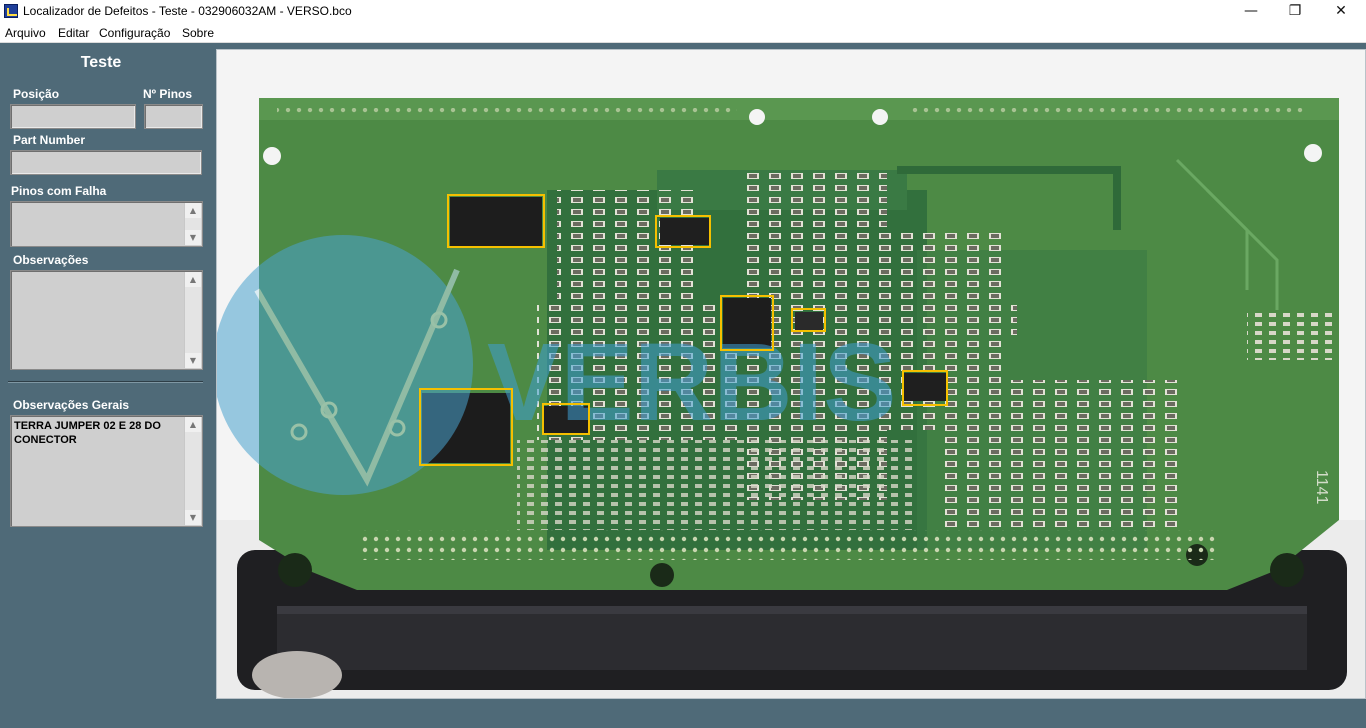  I want to click on observacoes-scrollbar: ▲ ▼, so click(192, 320).